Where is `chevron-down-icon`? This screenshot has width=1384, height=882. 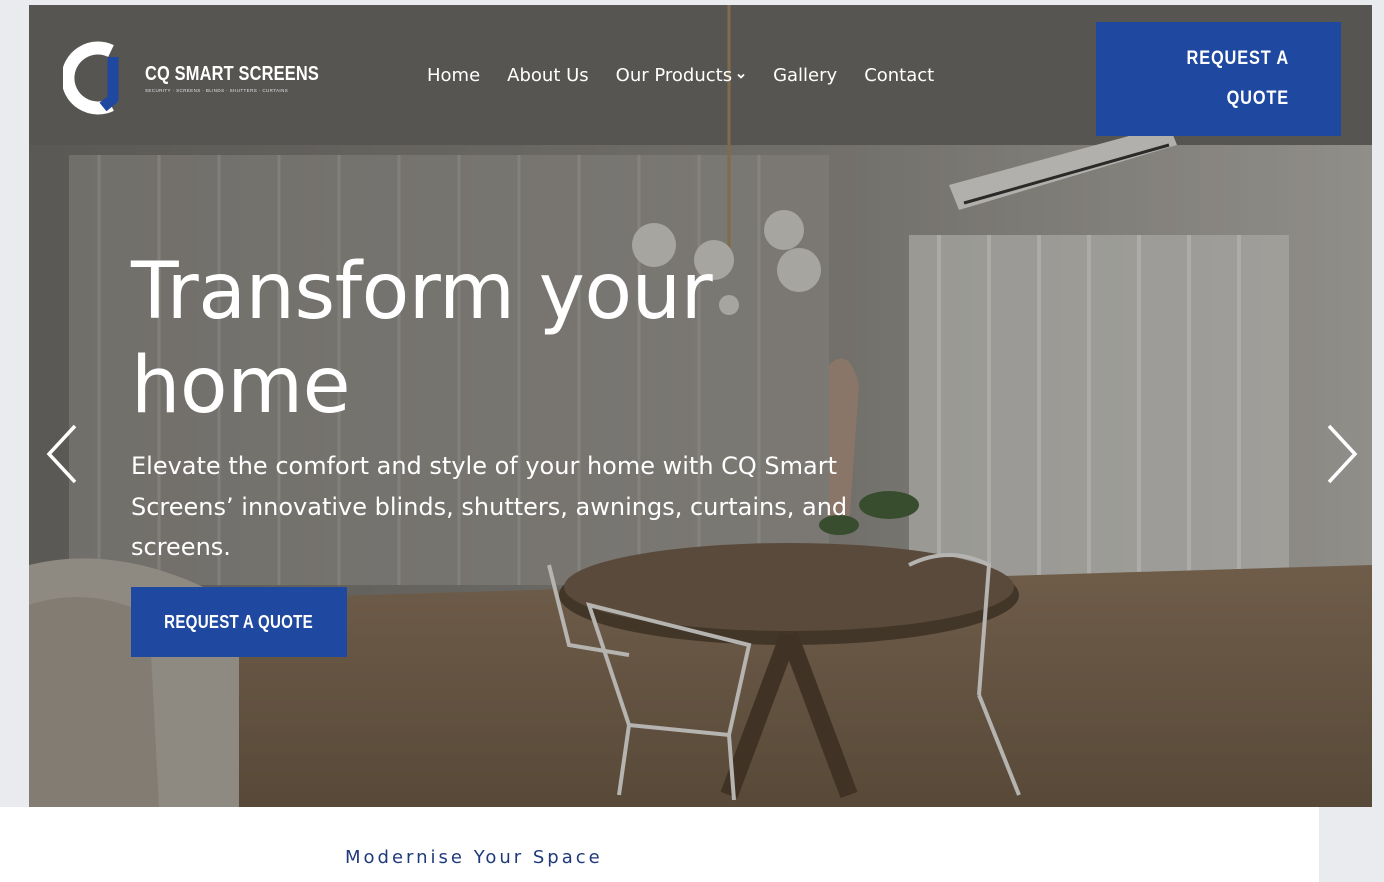 chevron-down-icon is located at coordinates (741, 76).